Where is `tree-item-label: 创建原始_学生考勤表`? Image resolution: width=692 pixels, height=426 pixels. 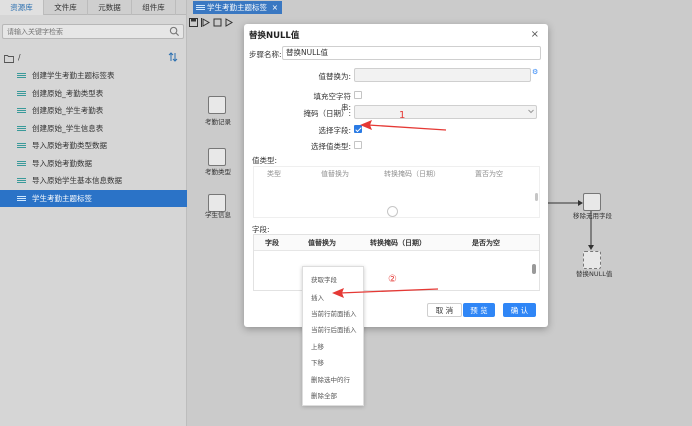 tree-item-label: 创建原始_学生考勤表 is located at coordinates (68, 110).